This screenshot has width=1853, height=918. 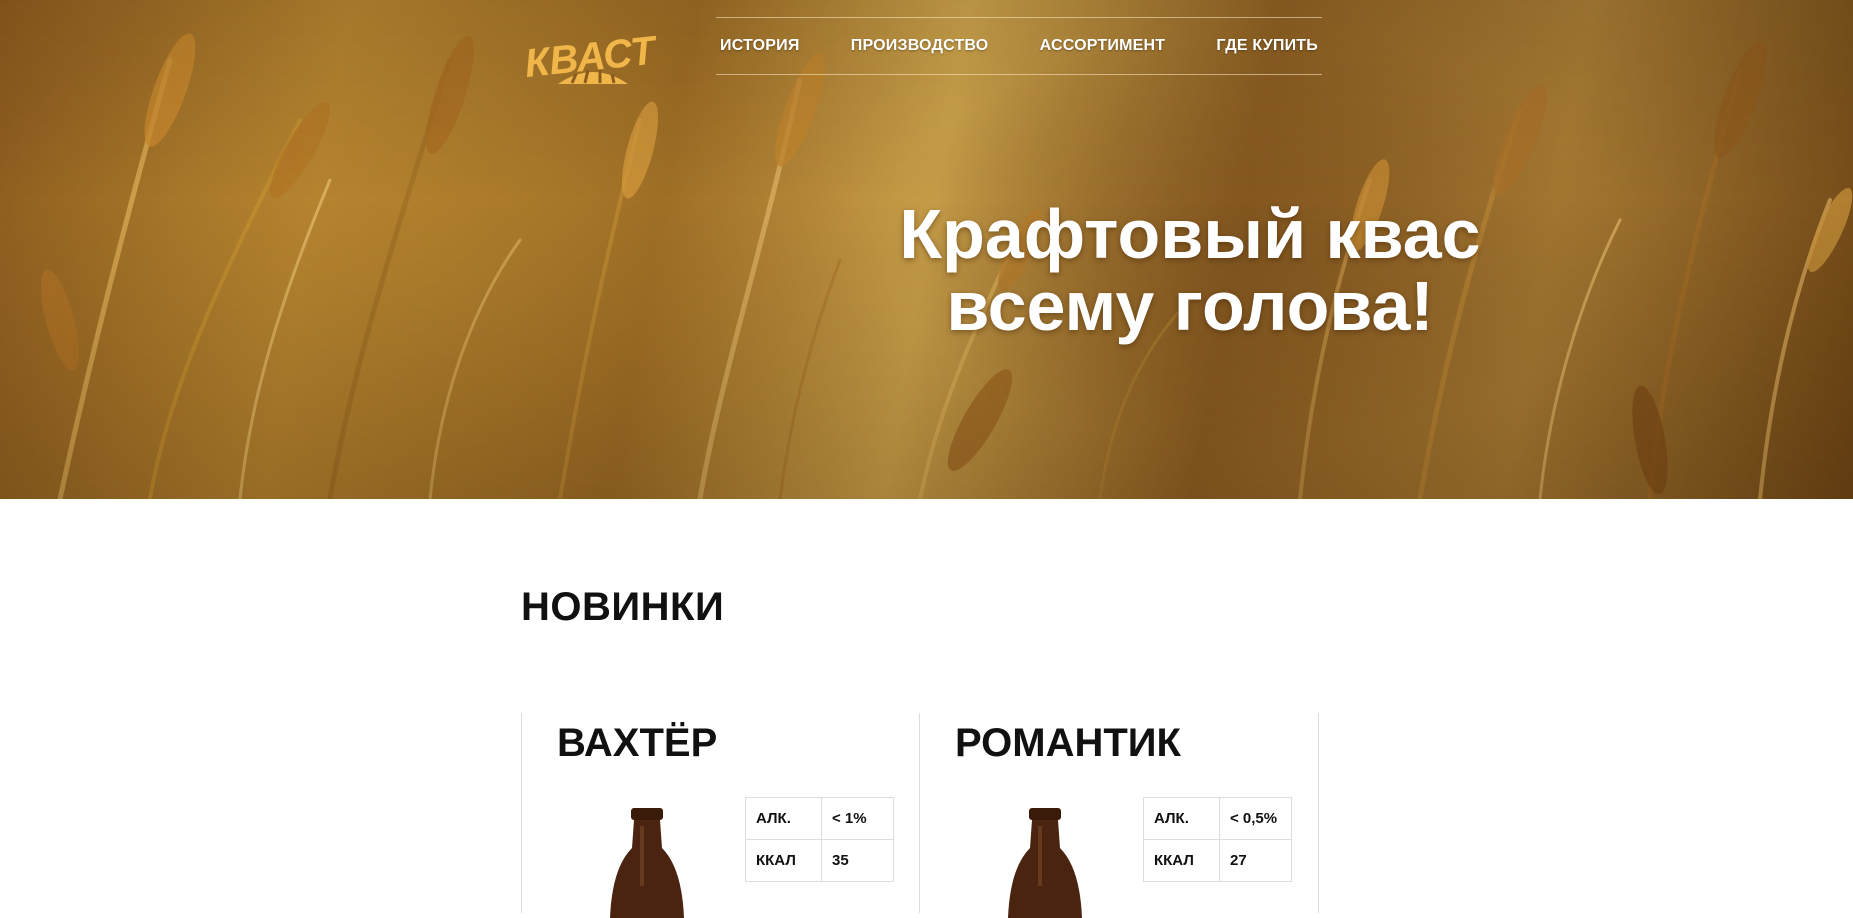 What do you see at coordinates (1255, 818) in the screenshot?
I see `spec-value: < 0,5%` at bounding box center [1255, 818].